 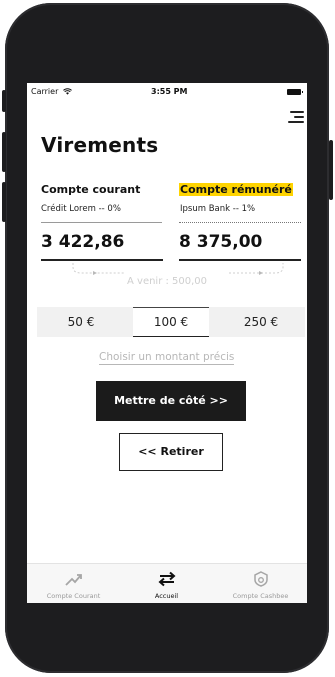 I want to click on mute-switch, so click(x=4, y=101).